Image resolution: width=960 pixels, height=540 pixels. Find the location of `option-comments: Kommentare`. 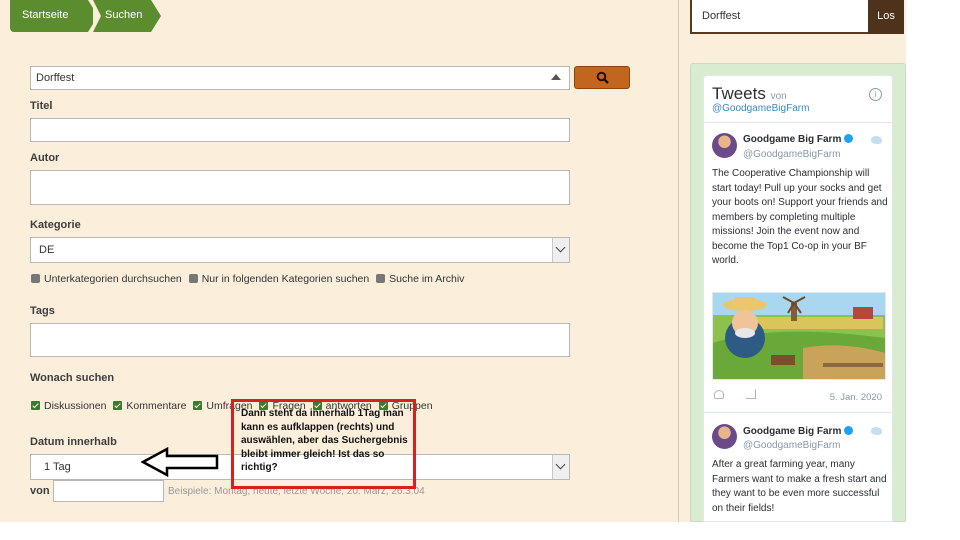

option-comments: Kommentare is located at coordinates (149, 406).